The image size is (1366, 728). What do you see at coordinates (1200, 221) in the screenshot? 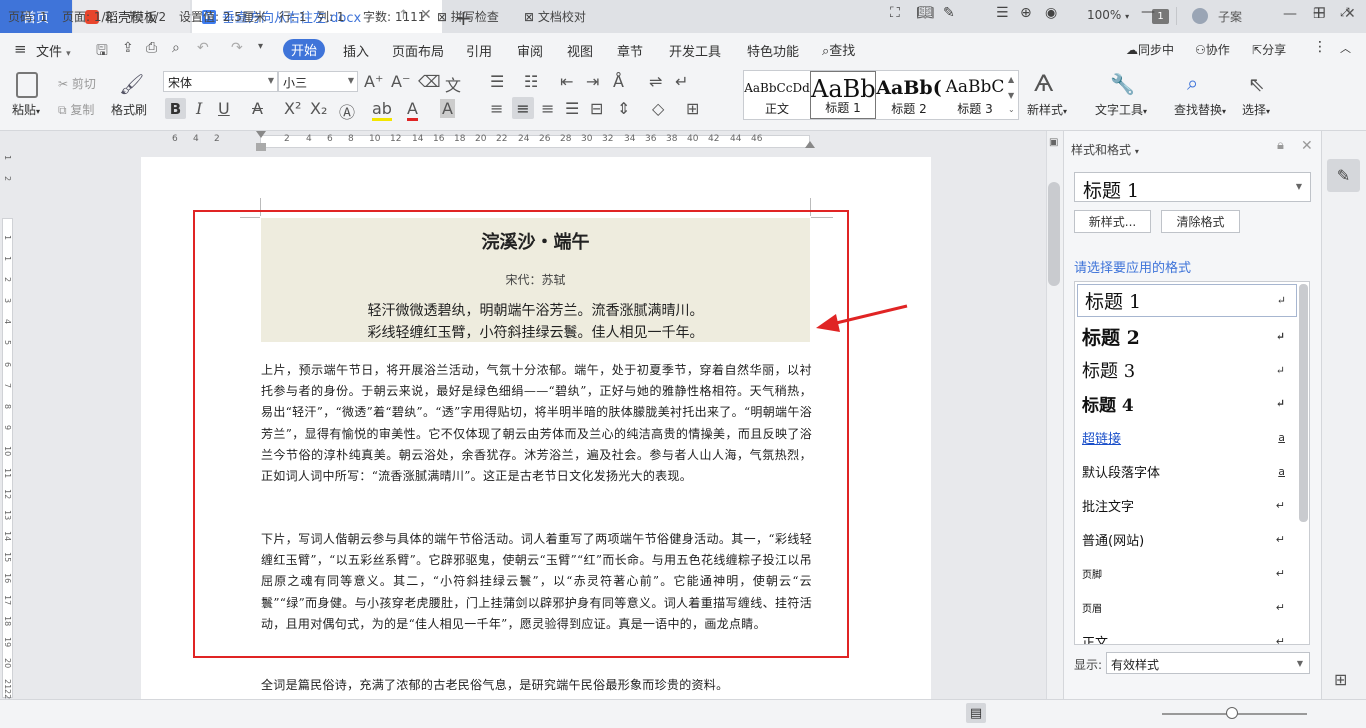
I see `clear-format-button: 清除格式` at bounding box center [1200, 221].